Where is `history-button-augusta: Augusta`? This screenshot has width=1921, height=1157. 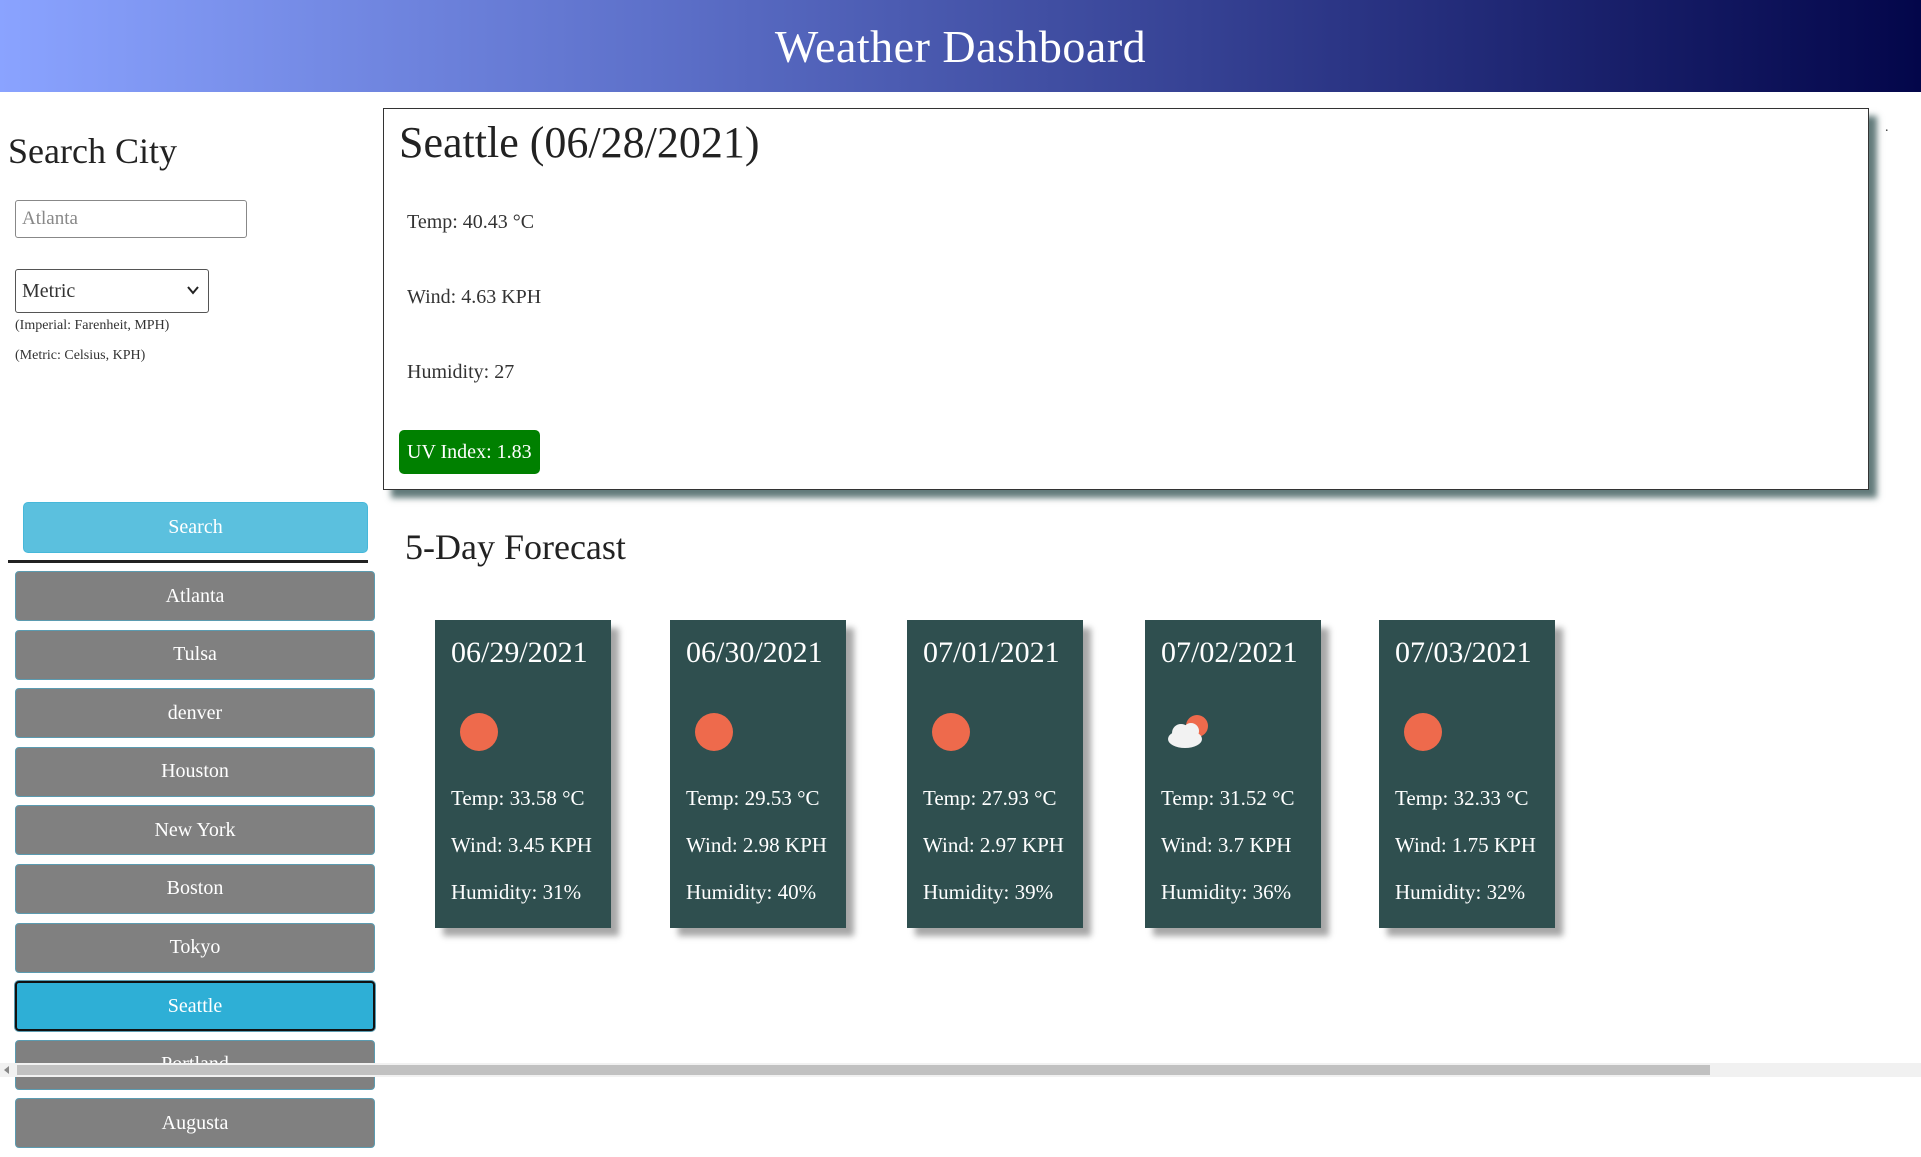 history-button-augusta: Augusta is located at coordinates (195, 1123).